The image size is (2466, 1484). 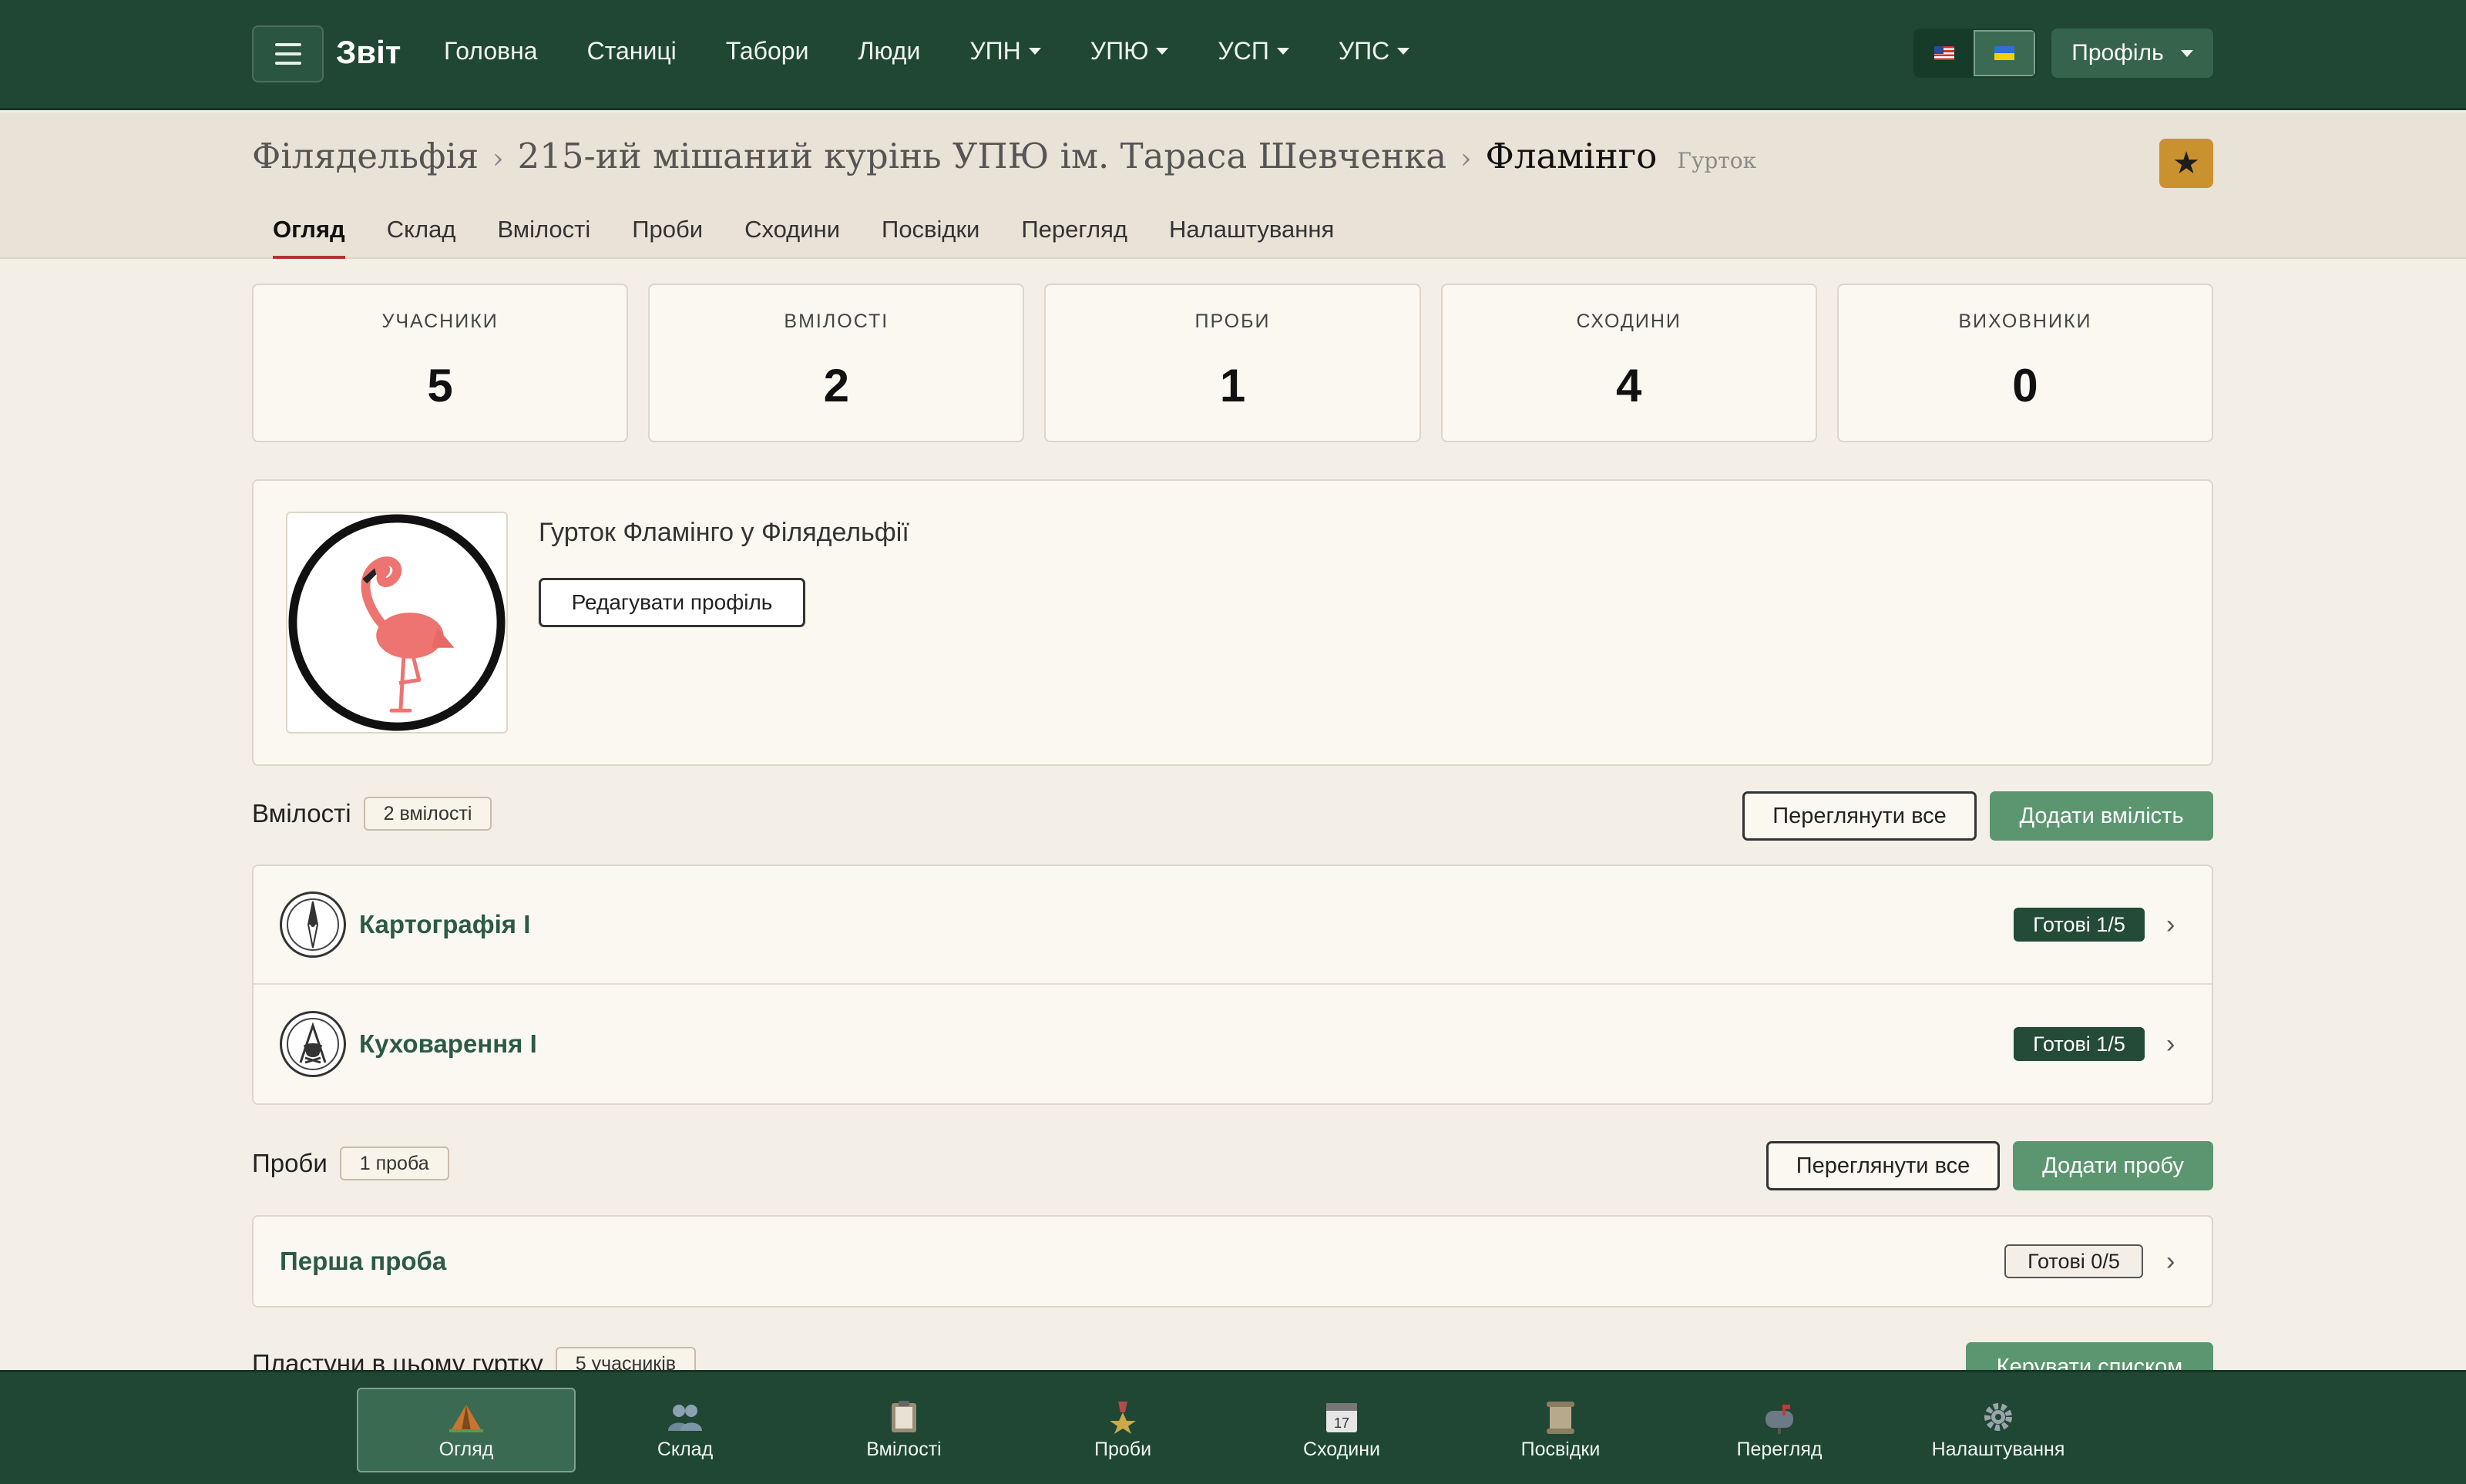 What do you see at coordinates (2079, 1044) in the screenshot?
I see `status-badge: Готові 1/5` at bounding box center [2079, 1044].